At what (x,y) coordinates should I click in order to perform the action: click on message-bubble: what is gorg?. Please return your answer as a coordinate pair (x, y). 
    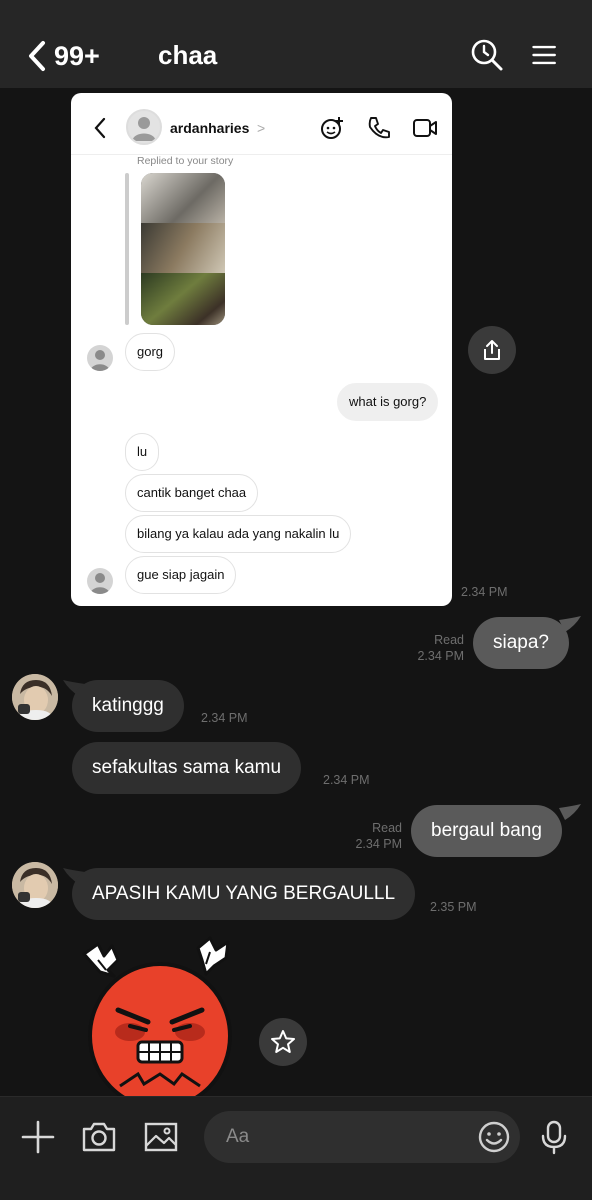
    Looking at the image, I should click on (388, 402).